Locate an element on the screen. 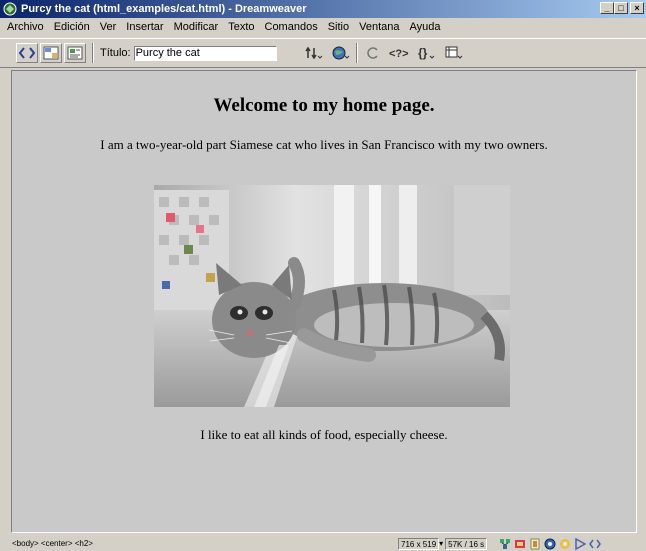 The width and height of the screenshot is (646, 551). design-view-button is located at coordinates (75, 53).